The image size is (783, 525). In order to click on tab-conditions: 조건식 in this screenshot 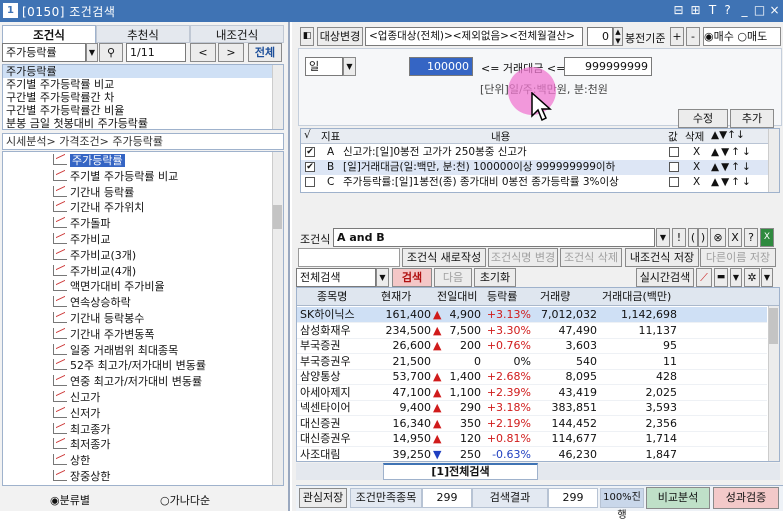, I will do `click(49, 34)`.